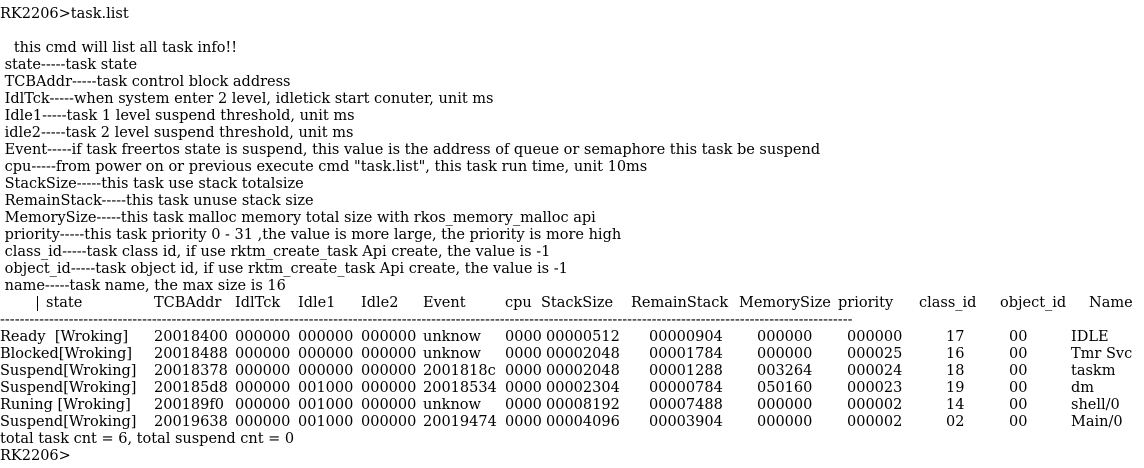  Describe the element at coordinates (37, 303) in the screenshot. I see `column-marker` at that location.